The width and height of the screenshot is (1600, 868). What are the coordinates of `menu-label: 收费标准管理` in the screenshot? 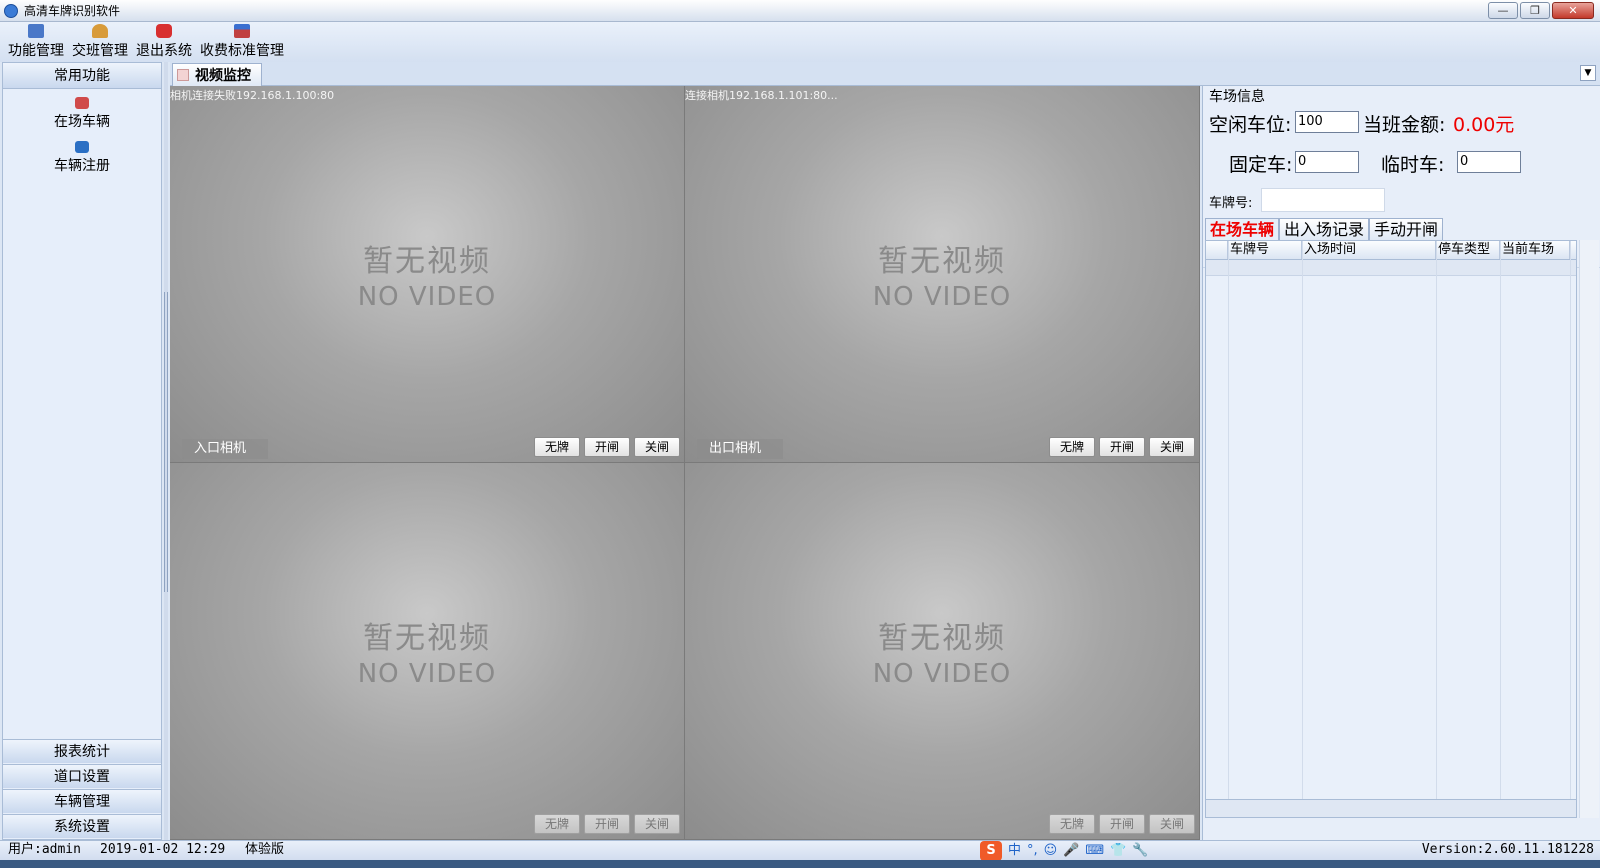 It's located at (242, 51).